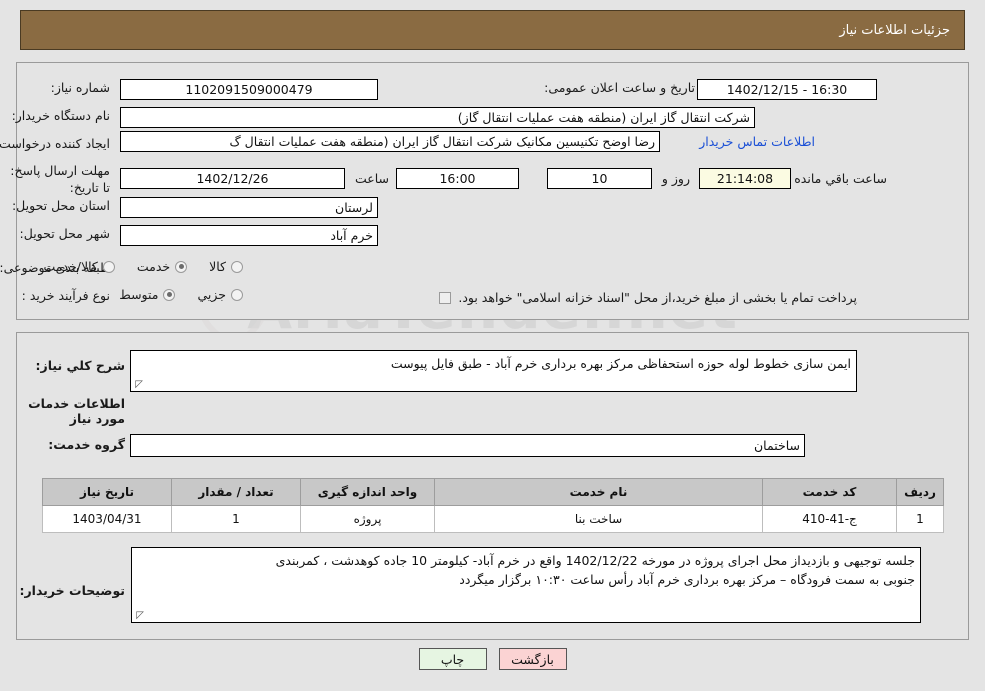  What do you see at coordinates (86, 444) in the screenshot?
I see `service-group-label: گروه خدمت:` at bounding box center [86, 444].